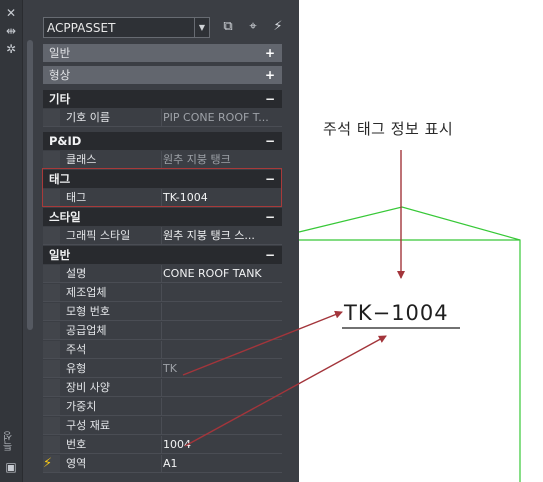 The width and height of the screenshot is (543, 482). What do you see at coordinates (396, 313) in the screenshot?
I see `drawing-tag-label: TK−1004` at bounding box center [396, 313].